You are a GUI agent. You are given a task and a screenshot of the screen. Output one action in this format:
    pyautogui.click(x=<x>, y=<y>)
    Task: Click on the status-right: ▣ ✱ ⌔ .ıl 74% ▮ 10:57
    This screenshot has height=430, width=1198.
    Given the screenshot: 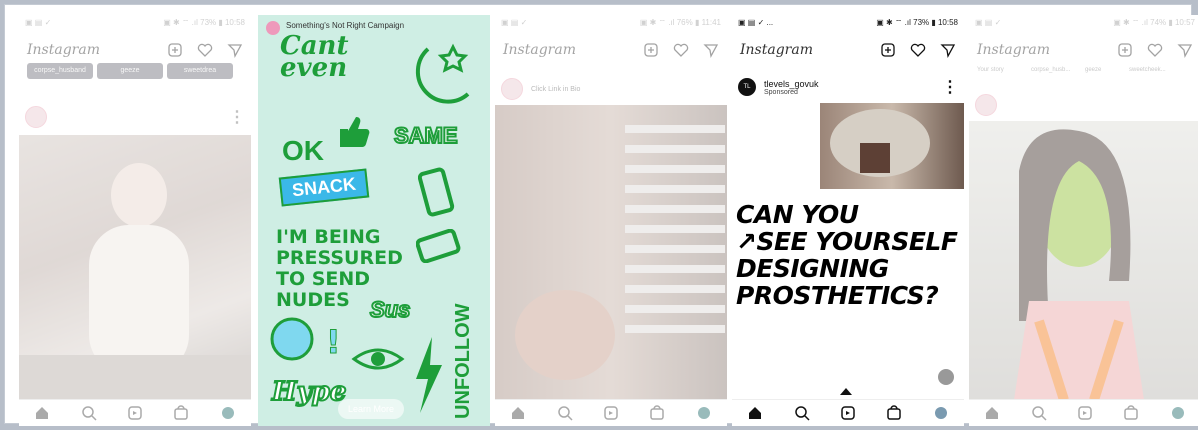 What is the action you would take?
    pyautogui.click(x=1154, y=22)
    